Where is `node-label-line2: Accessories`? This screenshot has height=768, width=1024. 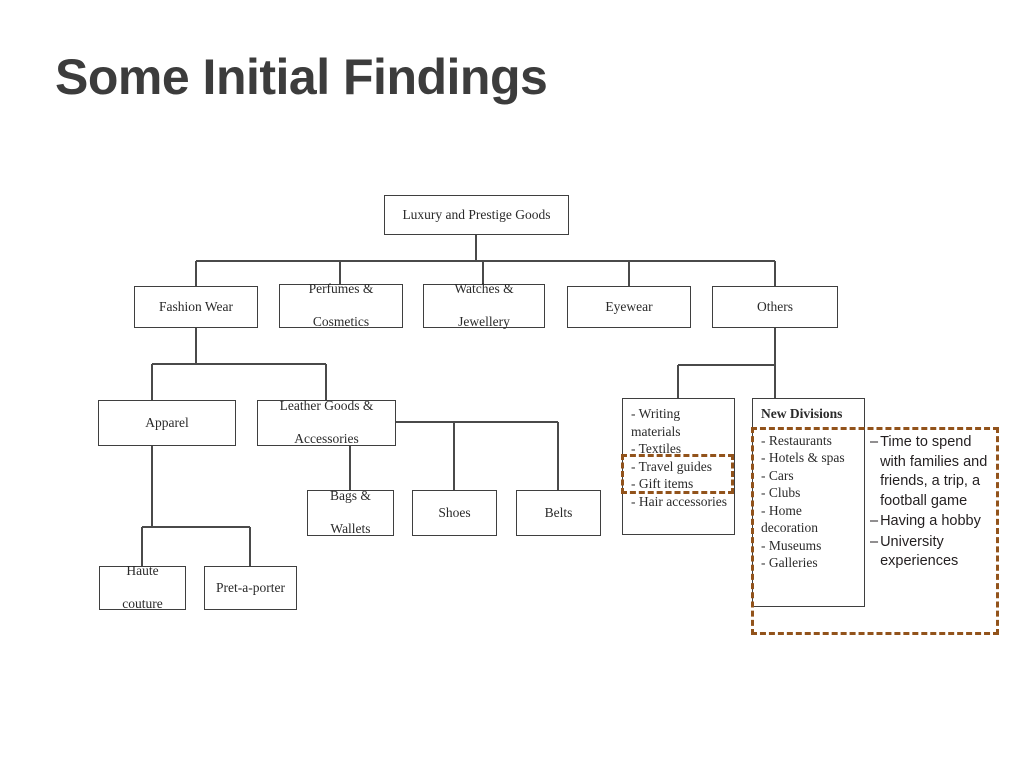
node-label-line2: Accessories is located at coordinates (326, 439).